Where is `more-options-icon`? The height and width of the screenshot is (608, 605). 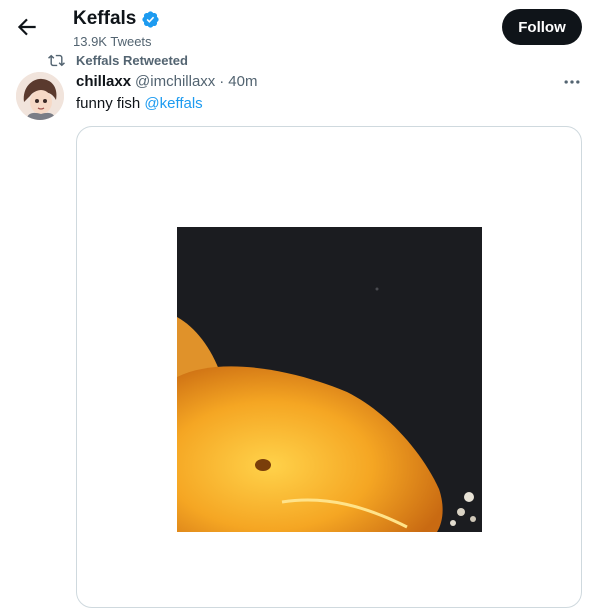 more-options-icon is located at coordinates (572, 82).